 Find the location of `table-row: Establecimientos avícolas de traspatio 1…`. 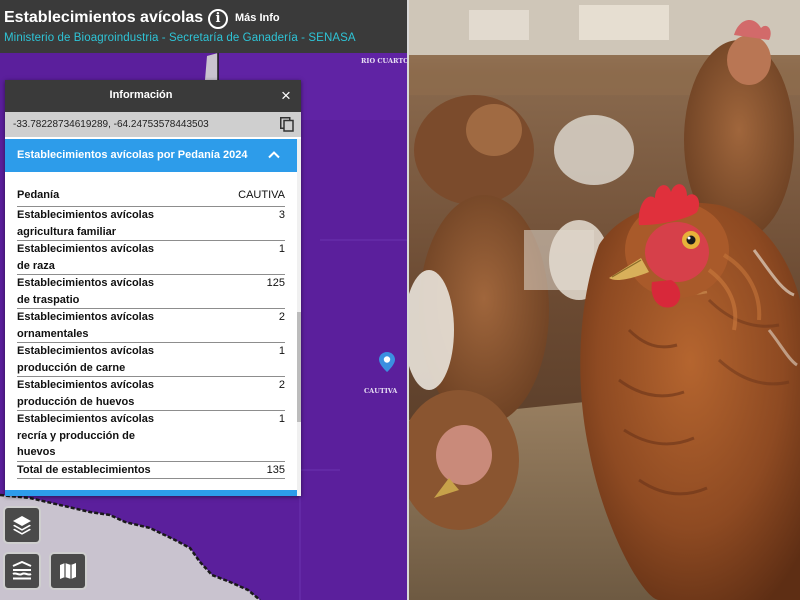

table-row: Establecimientos avícolas de traspatio 1… is located at coordinates (151, 292).